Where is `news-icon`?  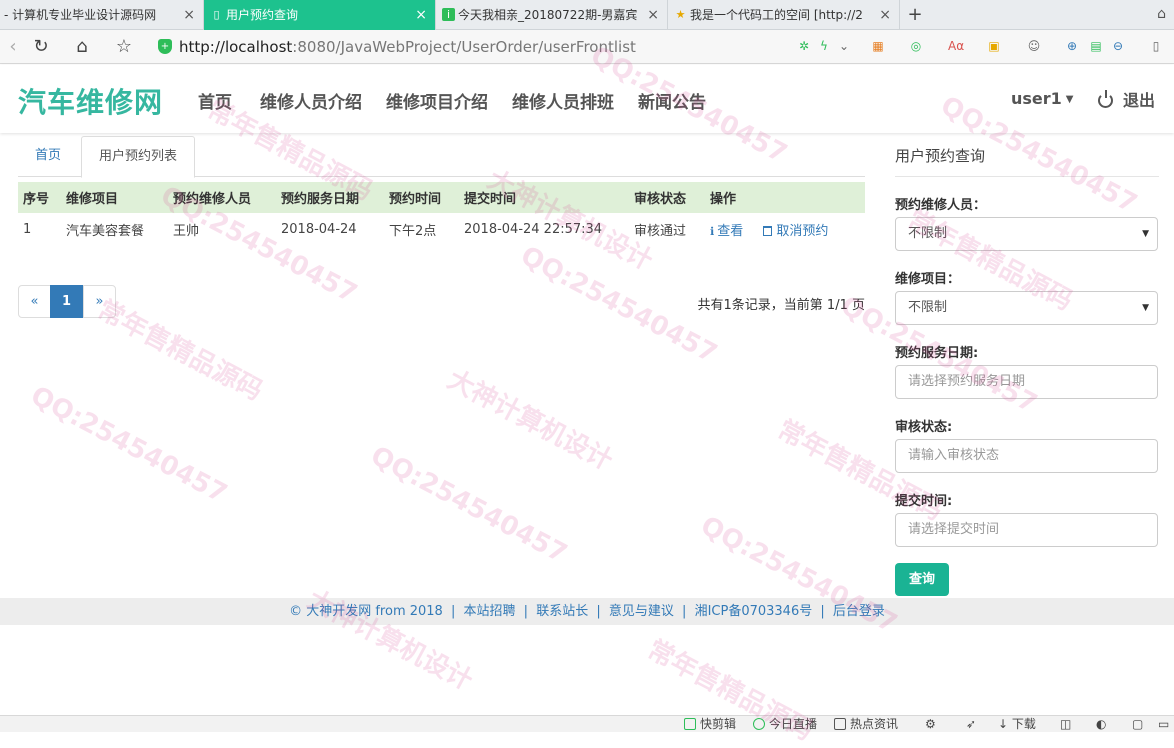 news-icon is located at coordinates (840, 724).